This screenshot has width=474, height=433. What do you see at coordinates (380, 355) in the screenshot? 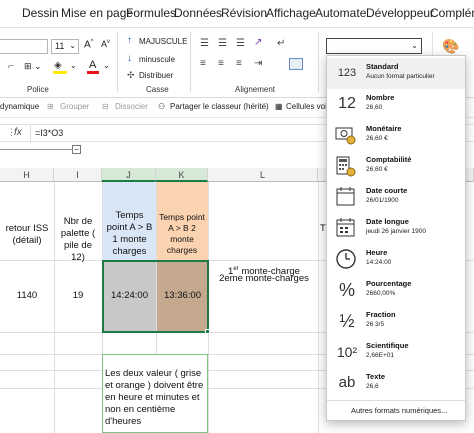
I see `format-sub: 2,66E+01` at bounding box center [380, 355].